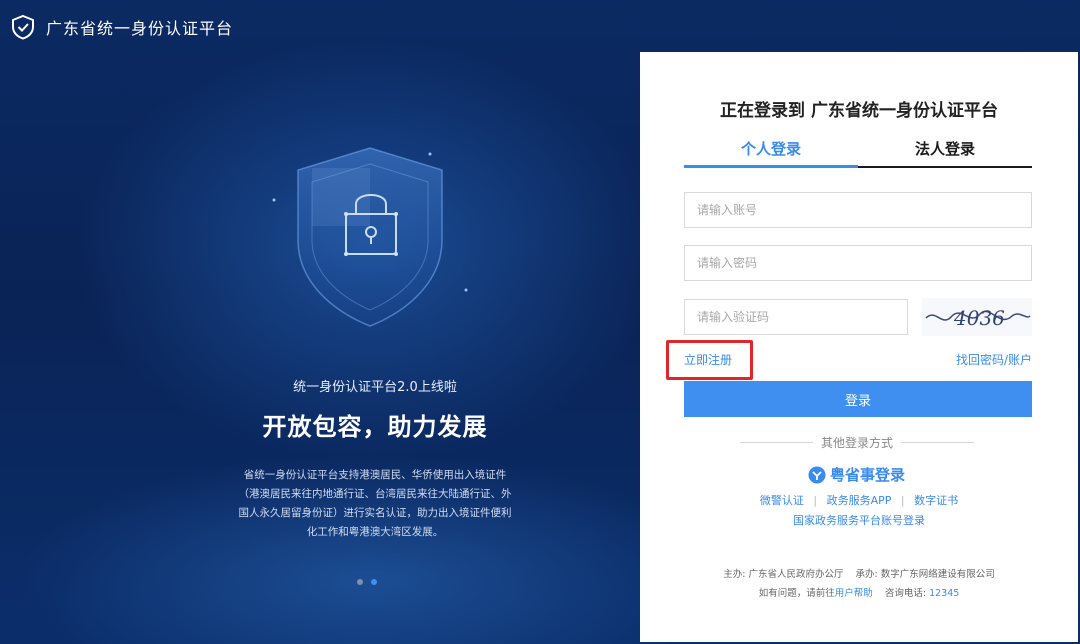  Describe the element at coordinates (858, 263) in the screenshot. I see `password-input` at that location.